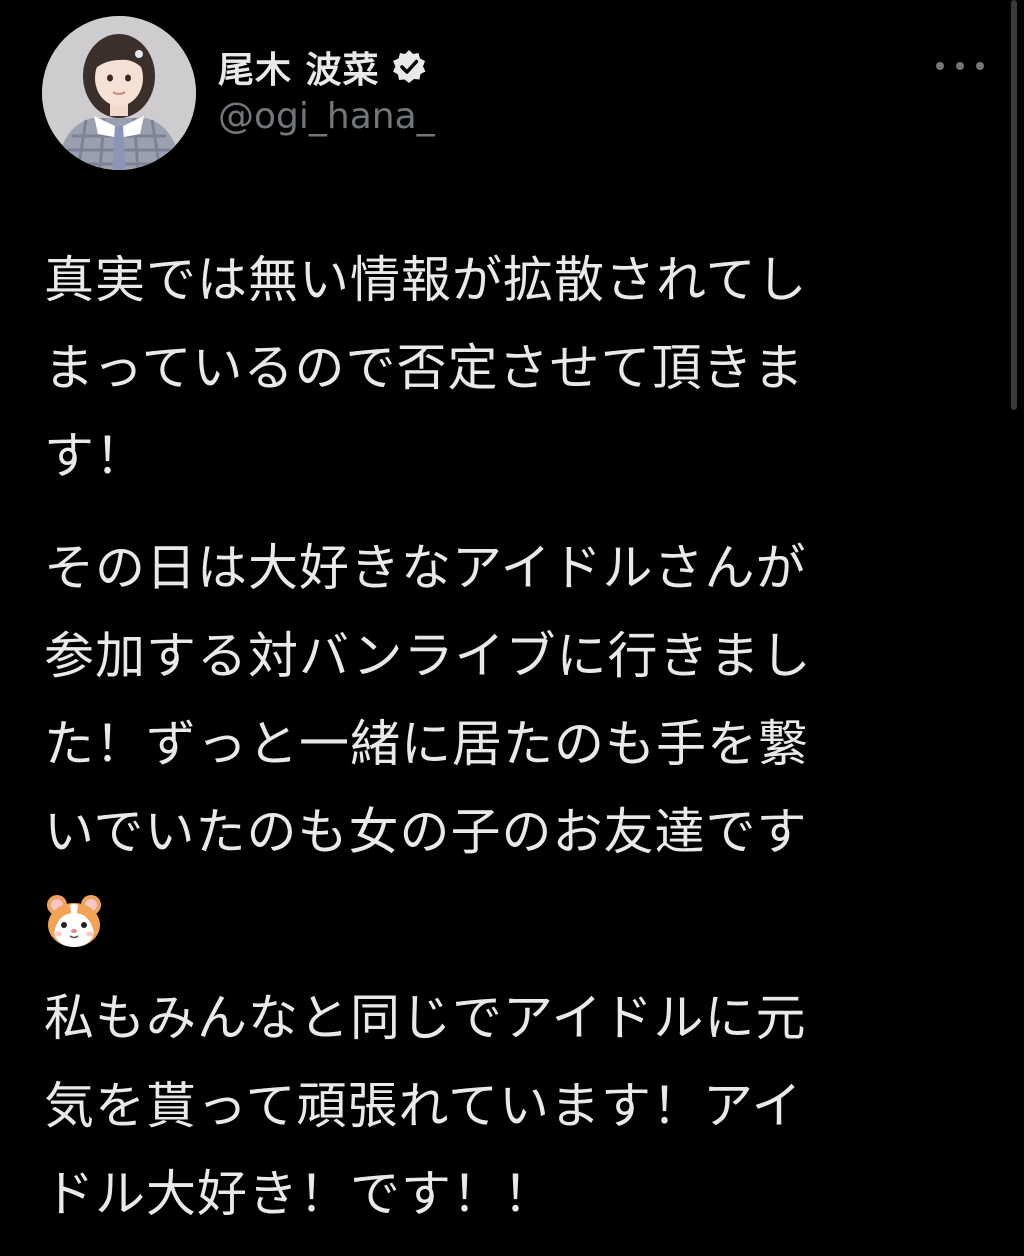 Image resolution: width=1024 pixels, height=1256 pixels. I want to click on tweet-text-line: ドル大好き！です！！, so click(299, 1194).